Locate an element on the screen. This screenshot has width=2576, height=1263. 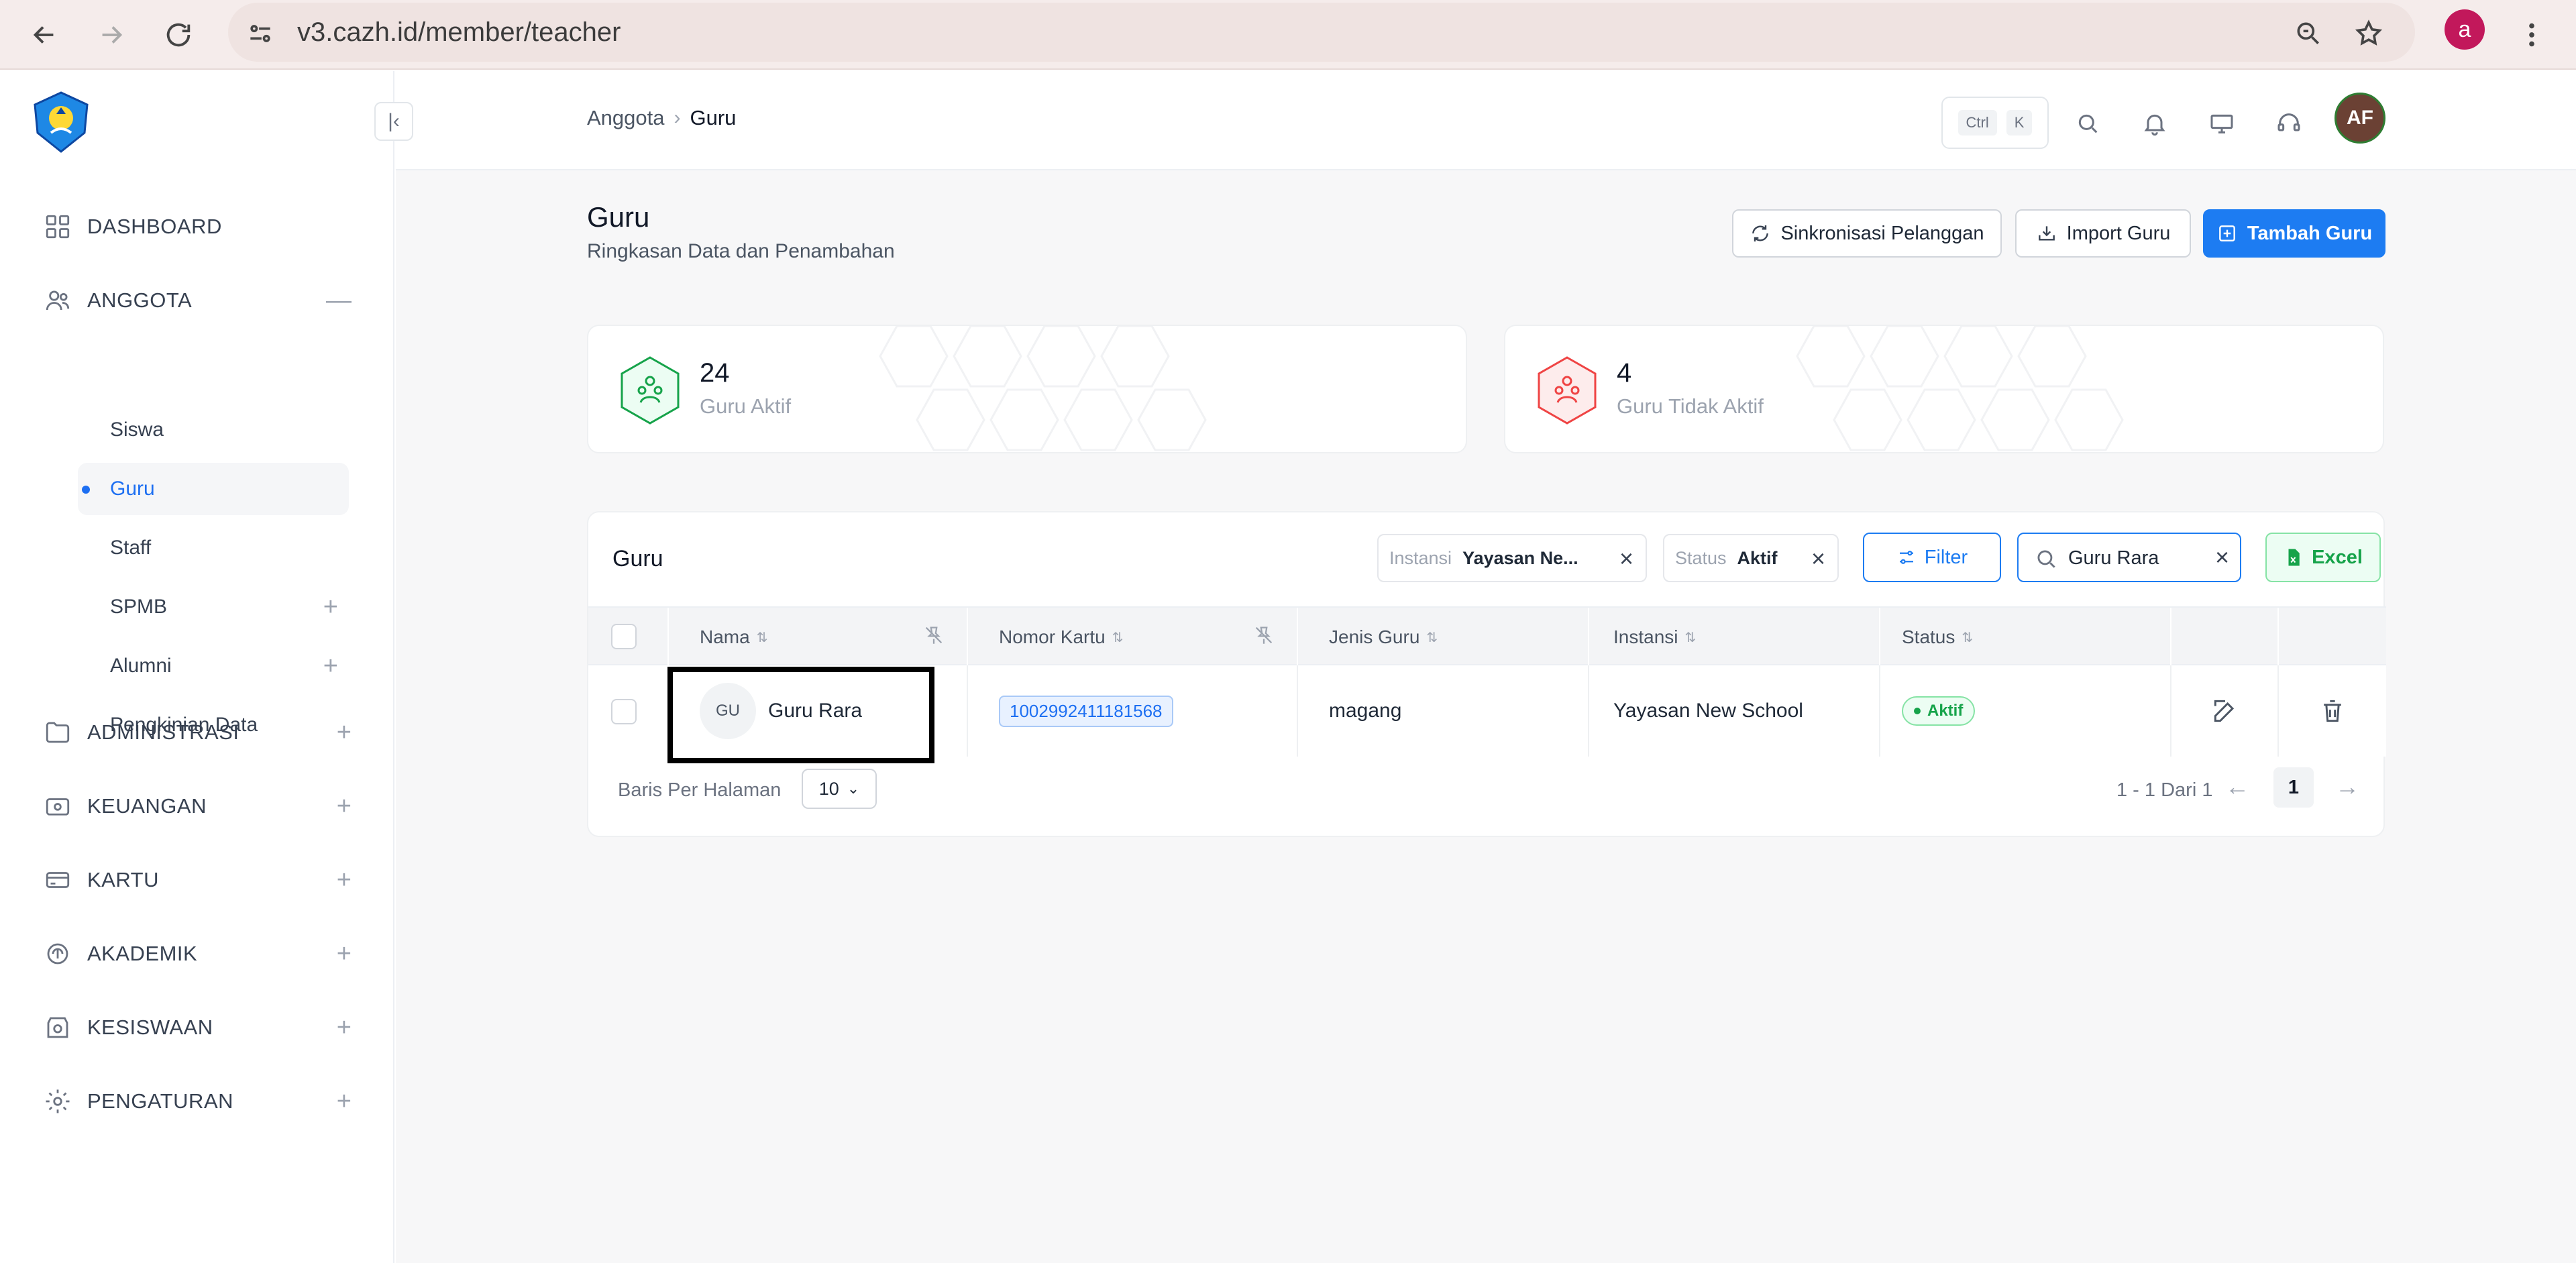
sidebar-item-kesiswaan: KESISWAAN + is located at coordinates (197, 1027).